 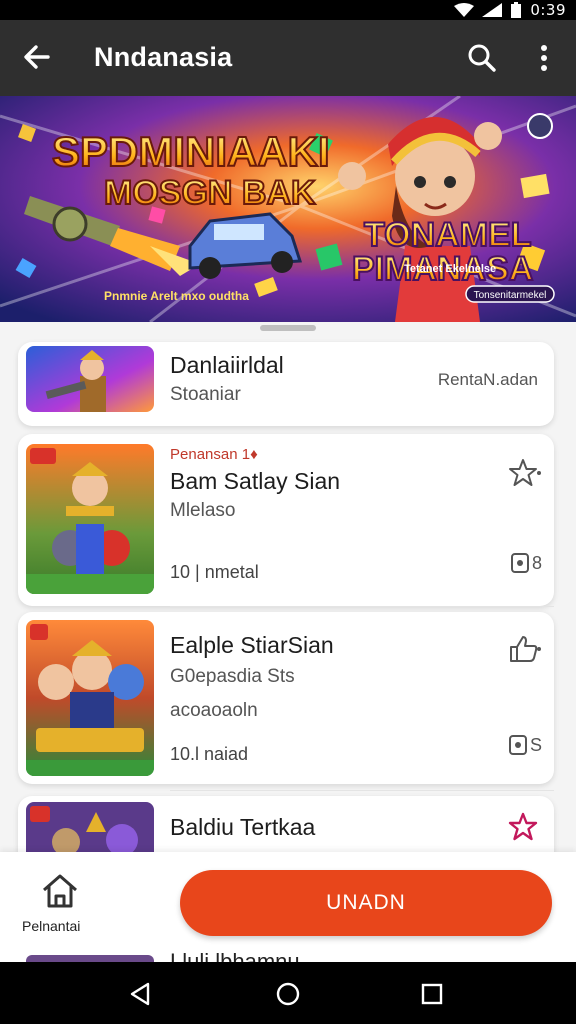 What do you see at coordinates (464, 10) in the screenshot?
I see `wifi-icon` at bounding box center [464, 10].